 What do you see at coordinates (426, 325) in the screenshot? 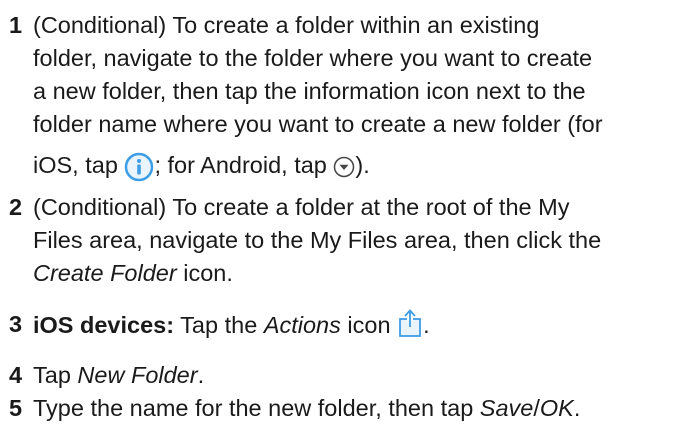
I see `step-3-end: .` at bounding box center [426, 325].